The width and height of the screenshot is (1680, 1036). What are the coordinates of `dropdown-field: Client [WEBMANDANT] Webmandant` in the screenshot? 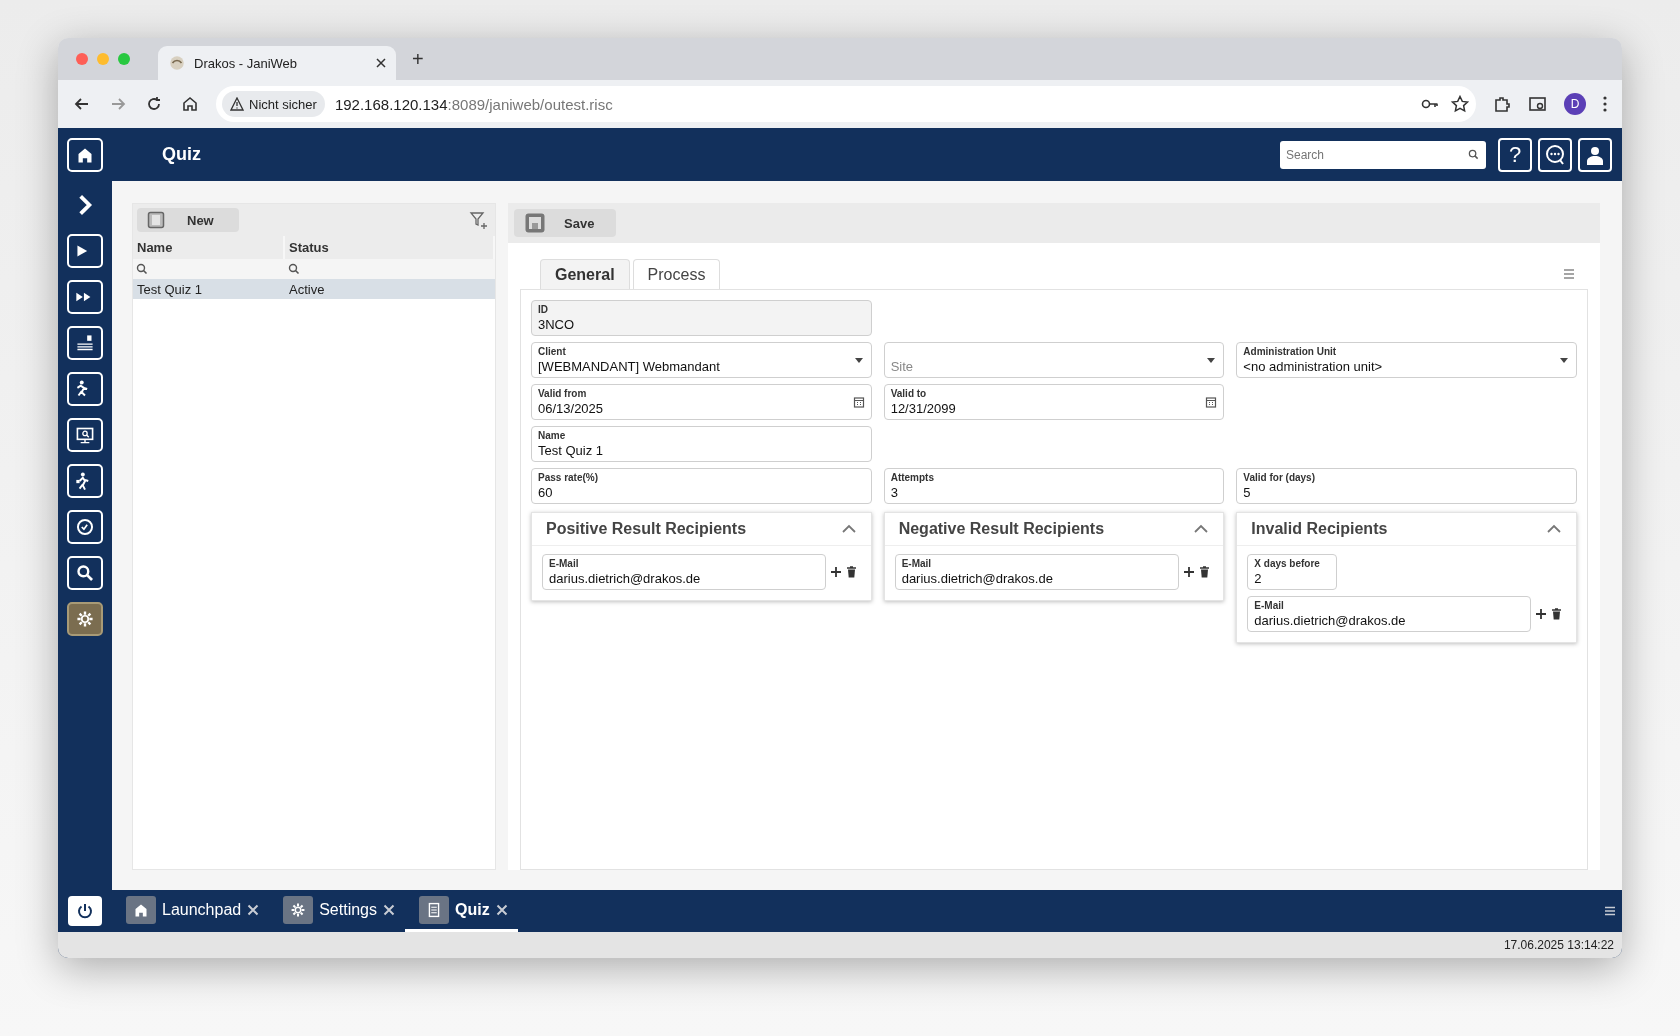 It's located at (701, 360).